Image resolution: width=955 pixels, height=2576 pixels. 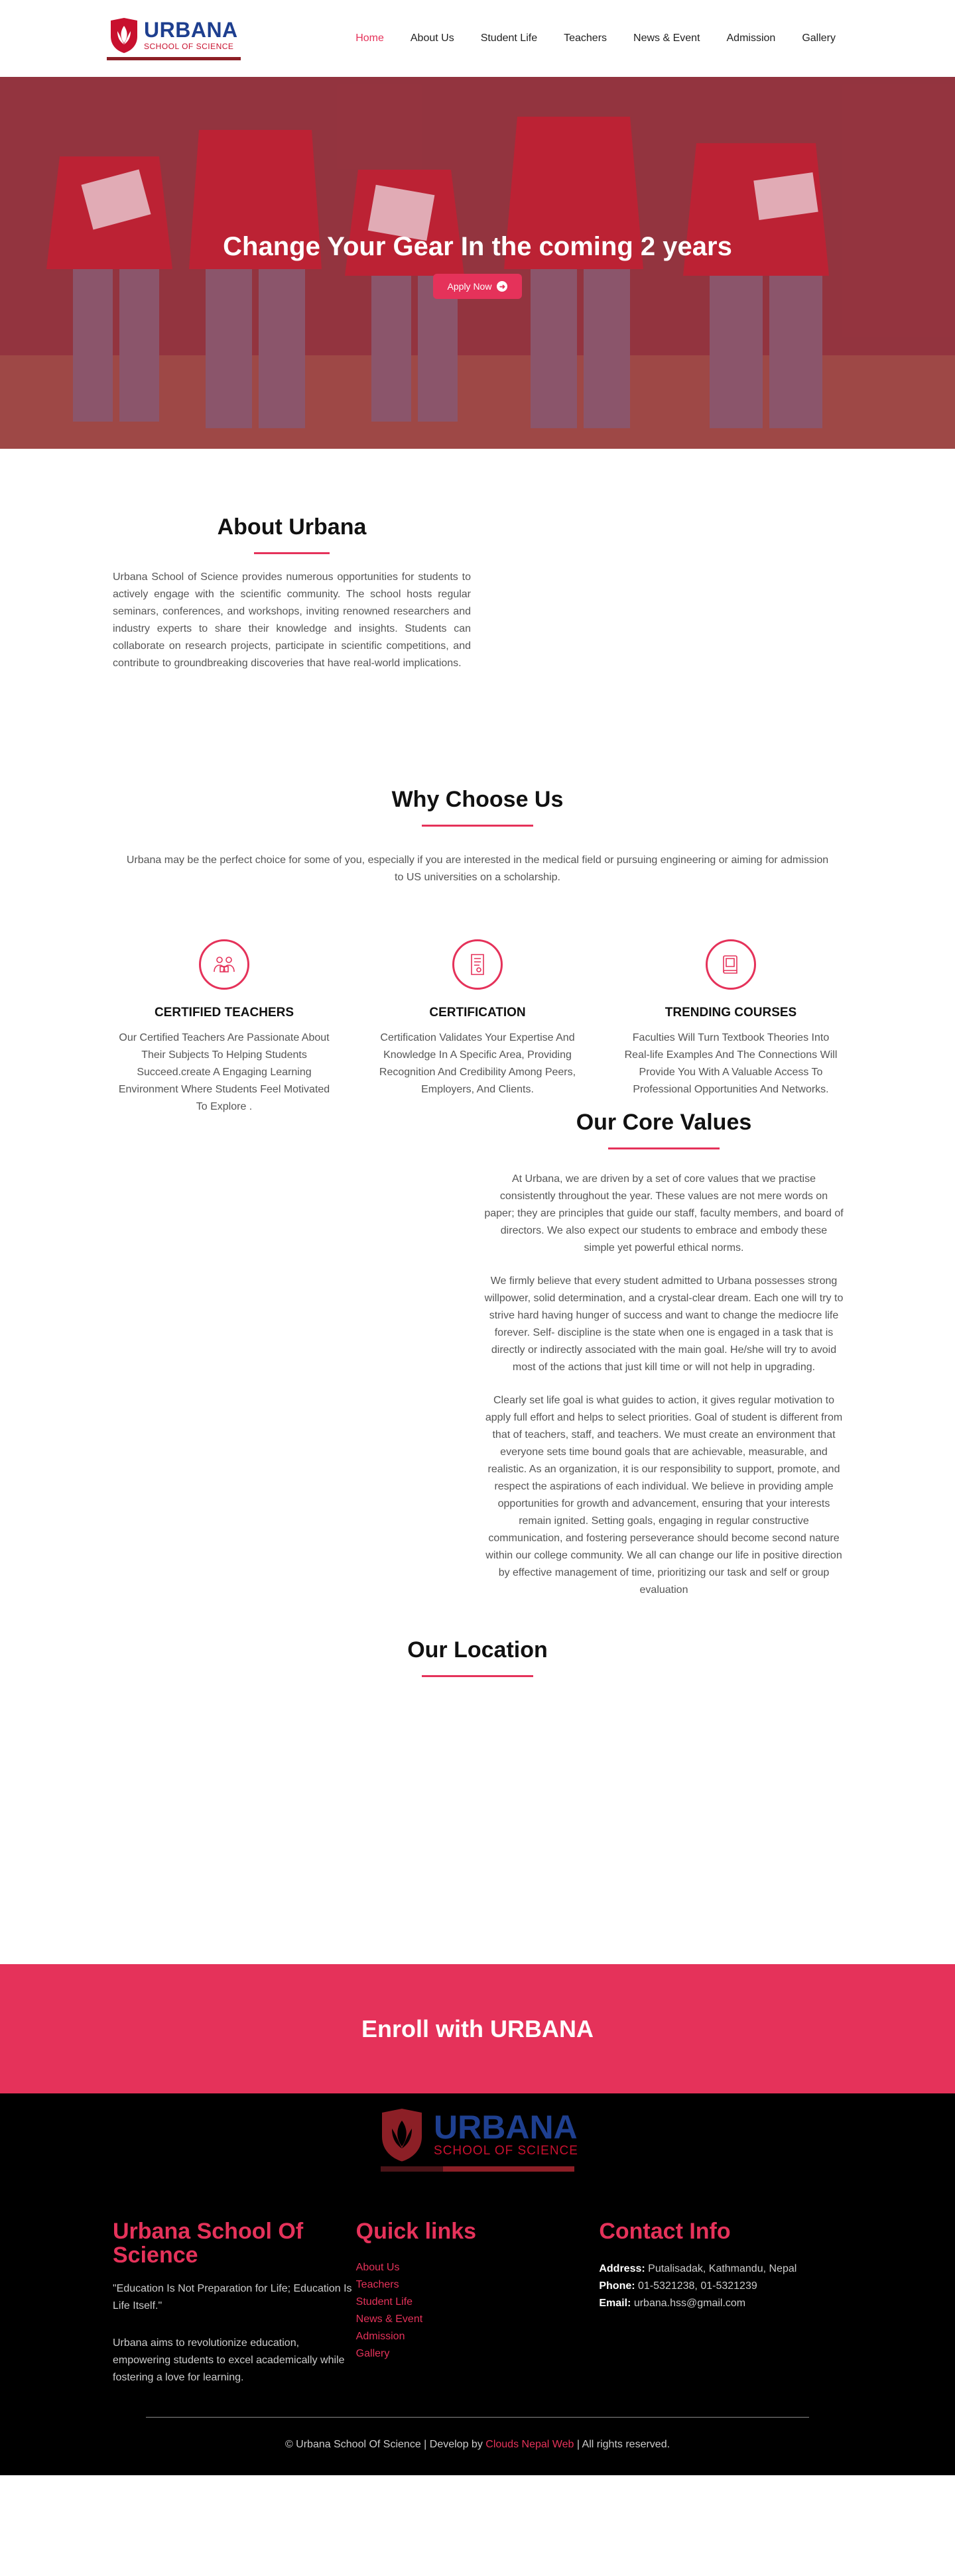 I want to click on hero-title: Change Your Gear In the coming 2 years, so click(x=477, y=247).